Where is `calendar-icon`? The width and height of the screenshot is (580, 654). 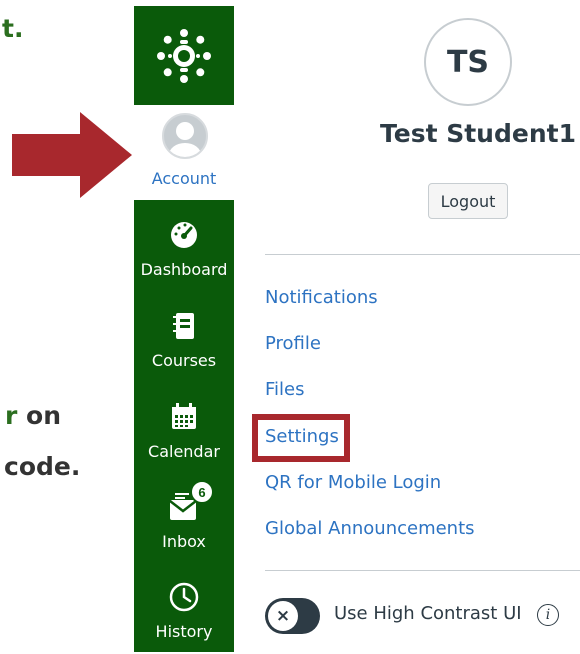 calendar-icon is located at coordinates (184, 416).